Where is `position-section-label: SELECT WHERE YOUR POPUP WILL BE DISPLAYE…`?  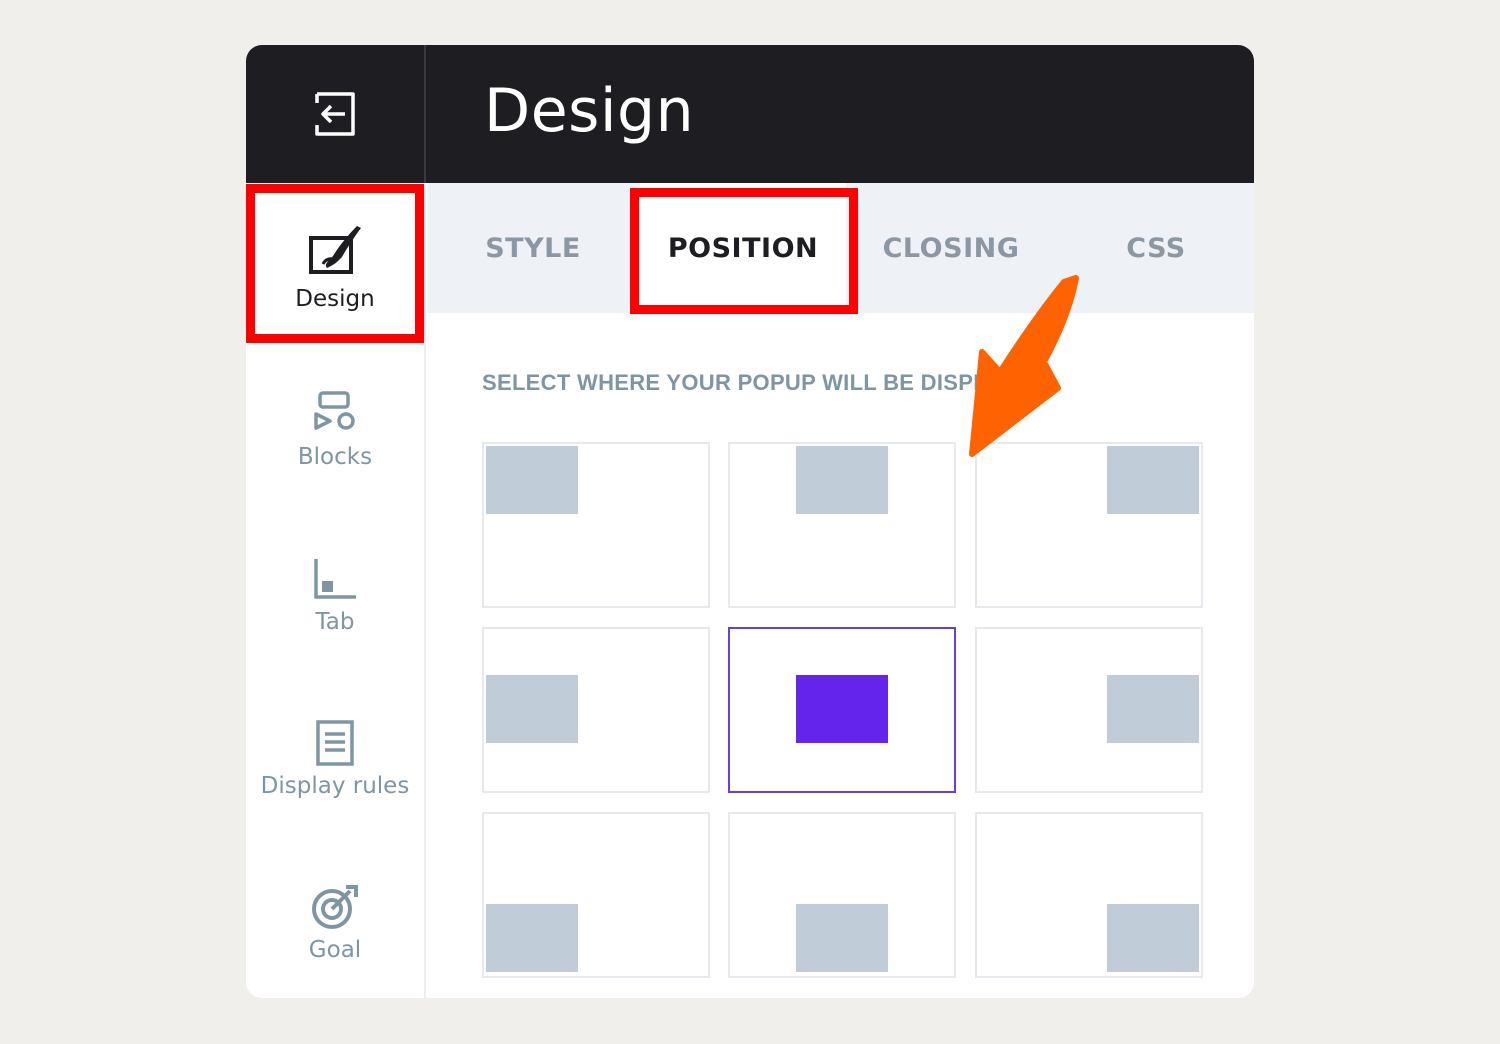 position-section-label: SELECT WHERE YOUR POPUP WILL BE DISPLAYE… is located at coordinates (765, 382).